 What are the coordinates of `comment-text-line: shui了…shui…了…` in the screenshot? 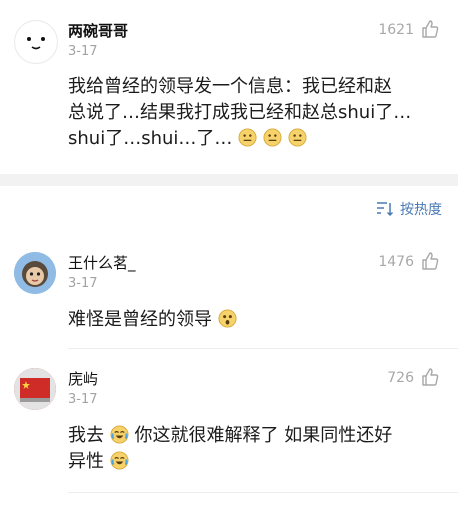 It's located at (150, 138).